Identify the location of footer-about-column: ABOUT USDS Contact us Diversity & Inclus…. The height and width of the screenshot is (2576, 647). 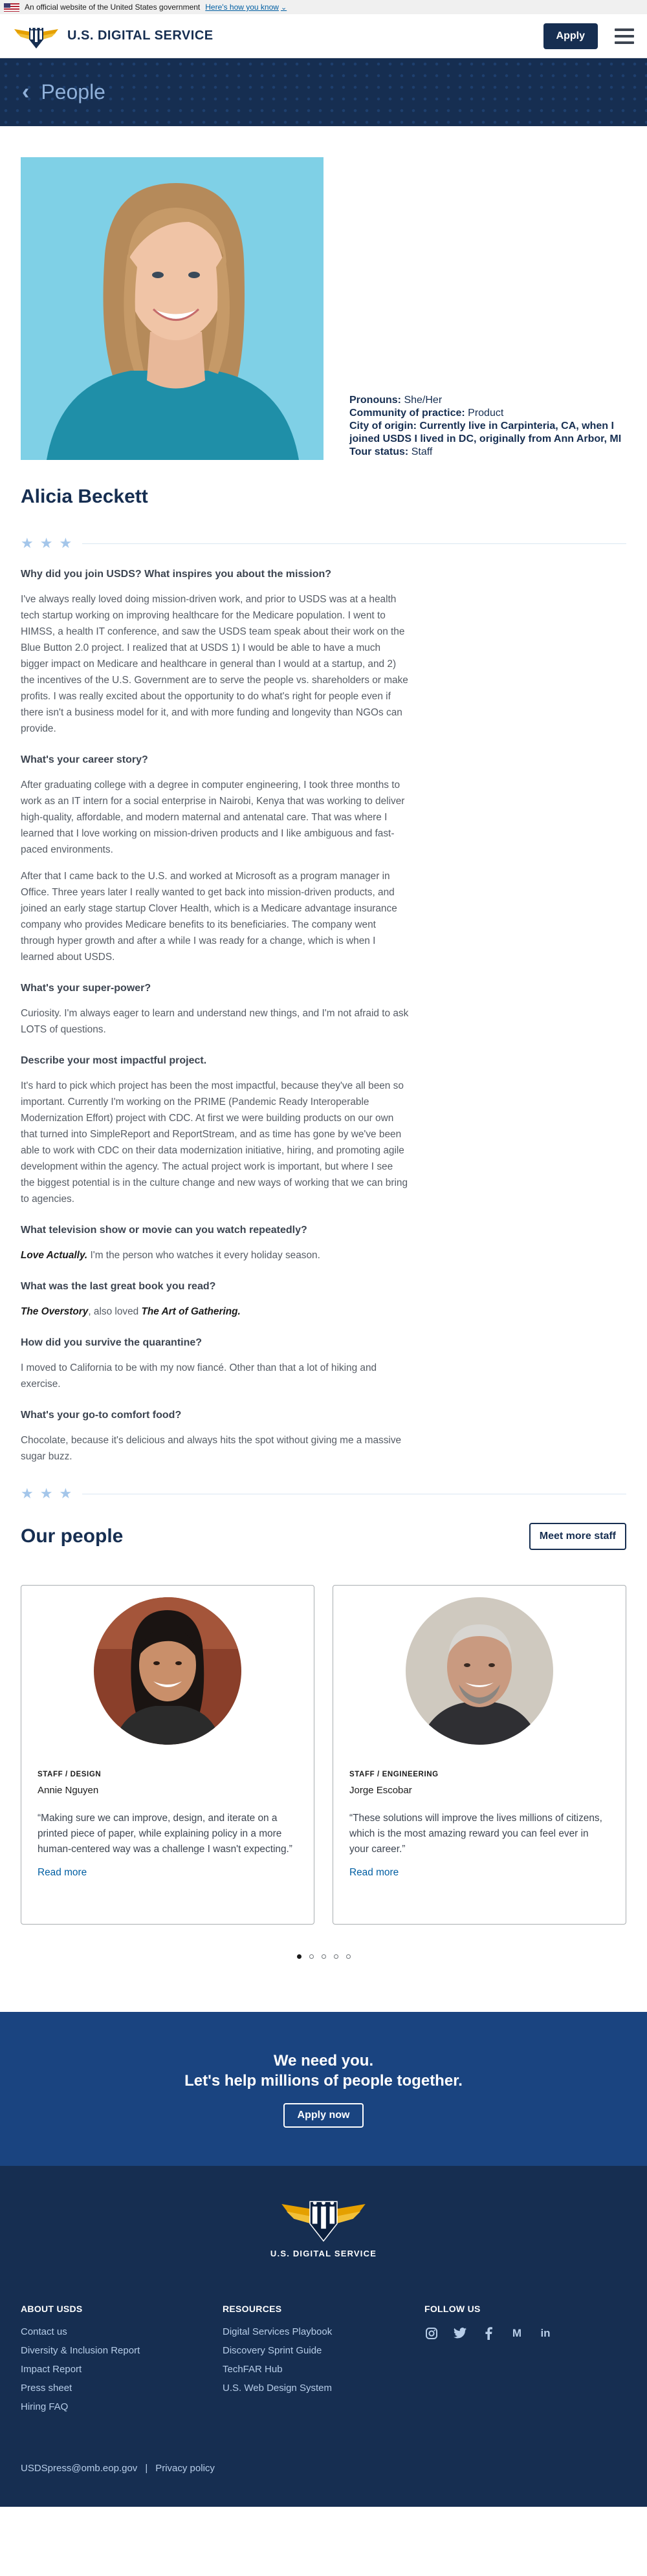
(122, 2362).